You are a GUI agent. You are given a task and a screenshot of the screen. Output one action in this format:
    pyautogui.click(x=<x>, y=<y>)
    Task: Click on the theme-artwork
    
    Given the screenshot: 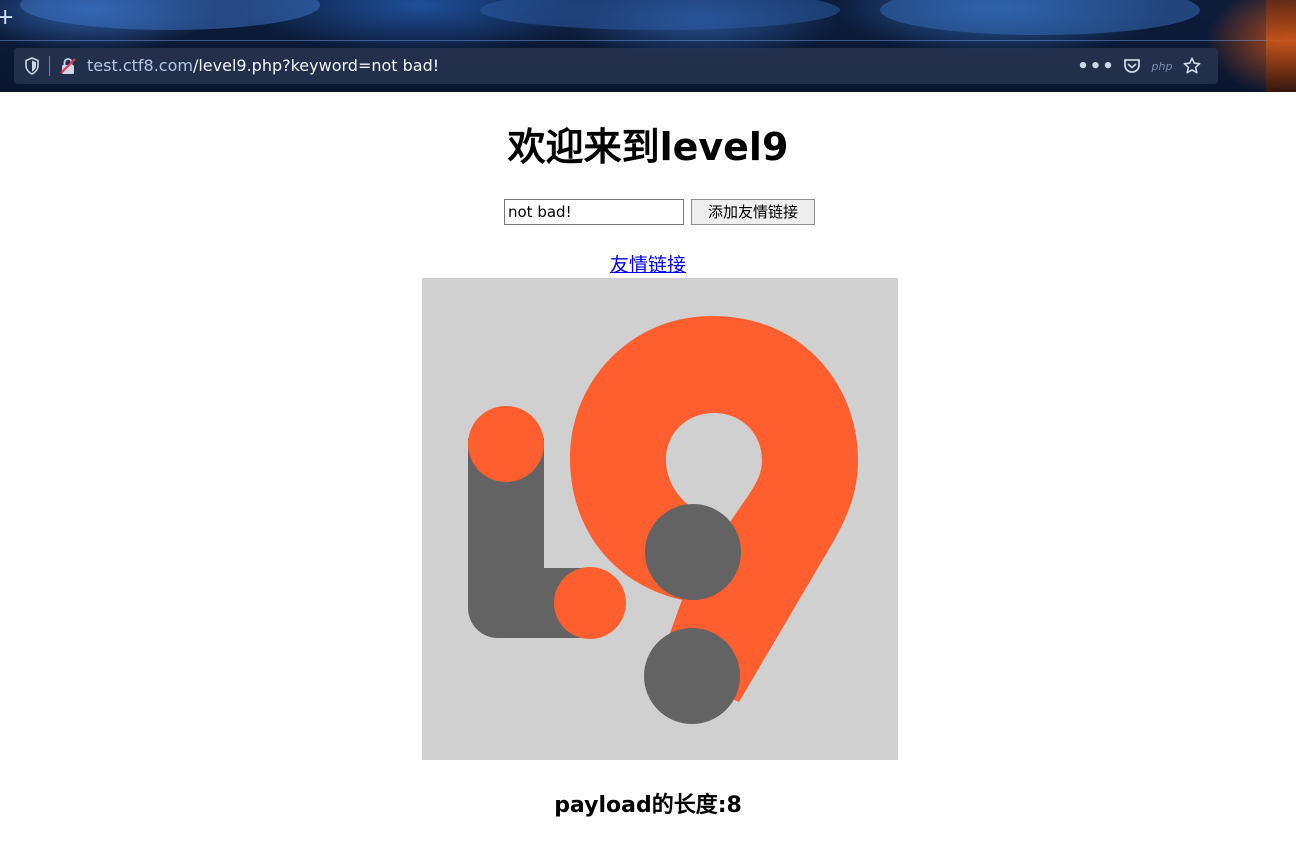 What is the action you would take?
    pyautogui.click(x=1281, y=46)
    